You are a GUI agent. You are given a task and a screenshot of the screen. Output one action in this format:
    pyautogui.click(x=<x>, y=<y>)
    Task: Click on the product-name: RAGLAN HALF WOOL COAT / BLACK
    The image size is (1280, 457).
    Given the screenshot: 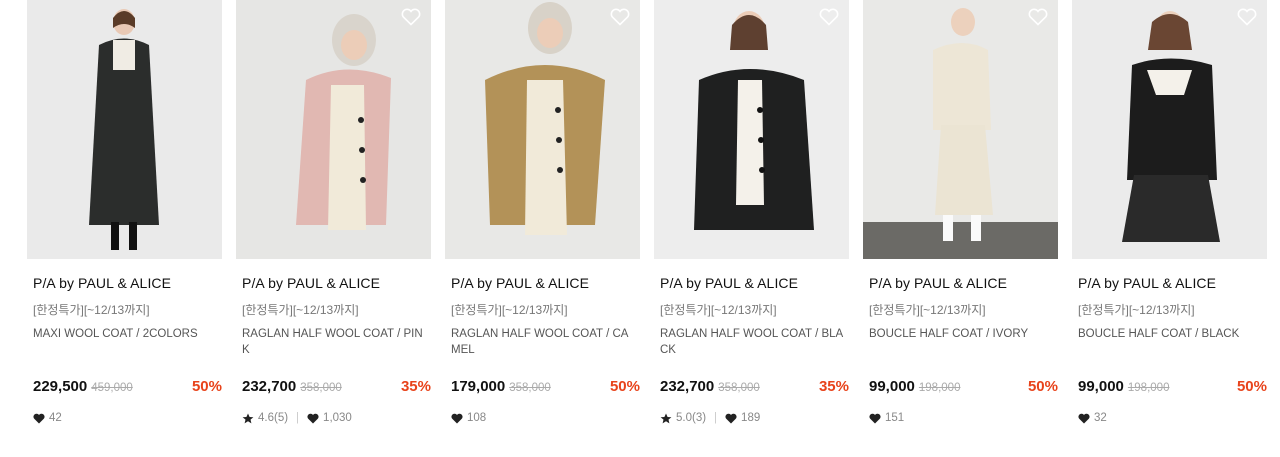 What is the action you would take?
    pyautogui.click(x=752, y=343)
    